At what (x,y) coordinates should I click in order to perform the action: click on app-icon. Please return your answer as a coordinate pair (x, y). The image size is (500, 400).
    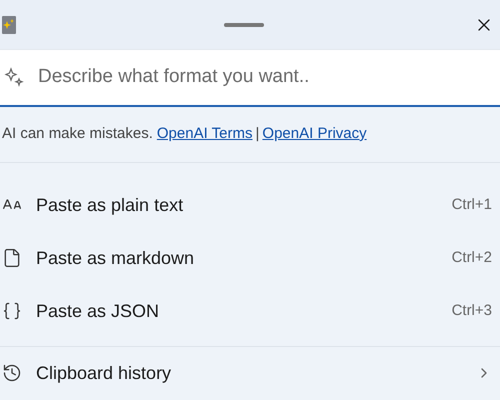
    Looking at the image, I should click on (9, 25).